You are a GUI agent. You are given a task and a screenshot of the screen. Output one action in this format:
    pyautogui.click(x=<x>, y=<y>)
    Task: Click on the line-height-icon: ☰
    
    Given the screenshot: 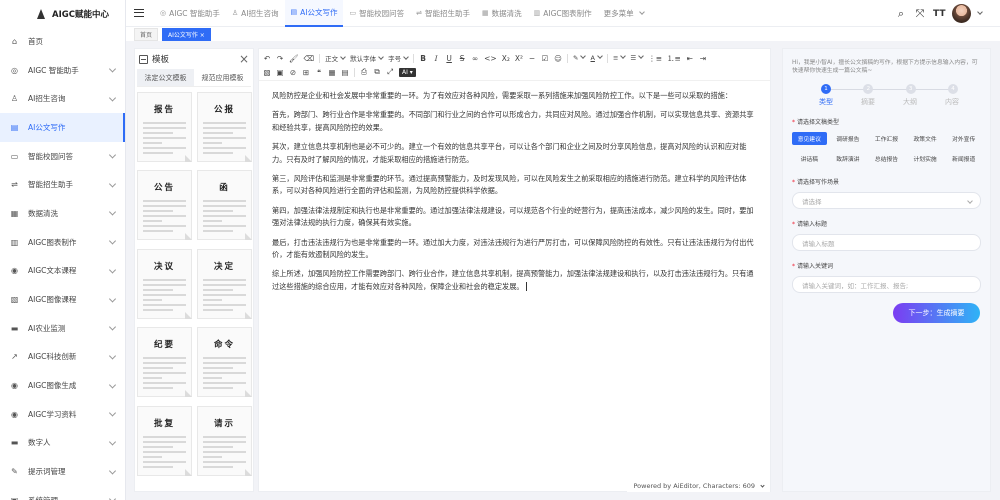 What is the action you would take?
    pyautogui.click(x=636, y=58)
    